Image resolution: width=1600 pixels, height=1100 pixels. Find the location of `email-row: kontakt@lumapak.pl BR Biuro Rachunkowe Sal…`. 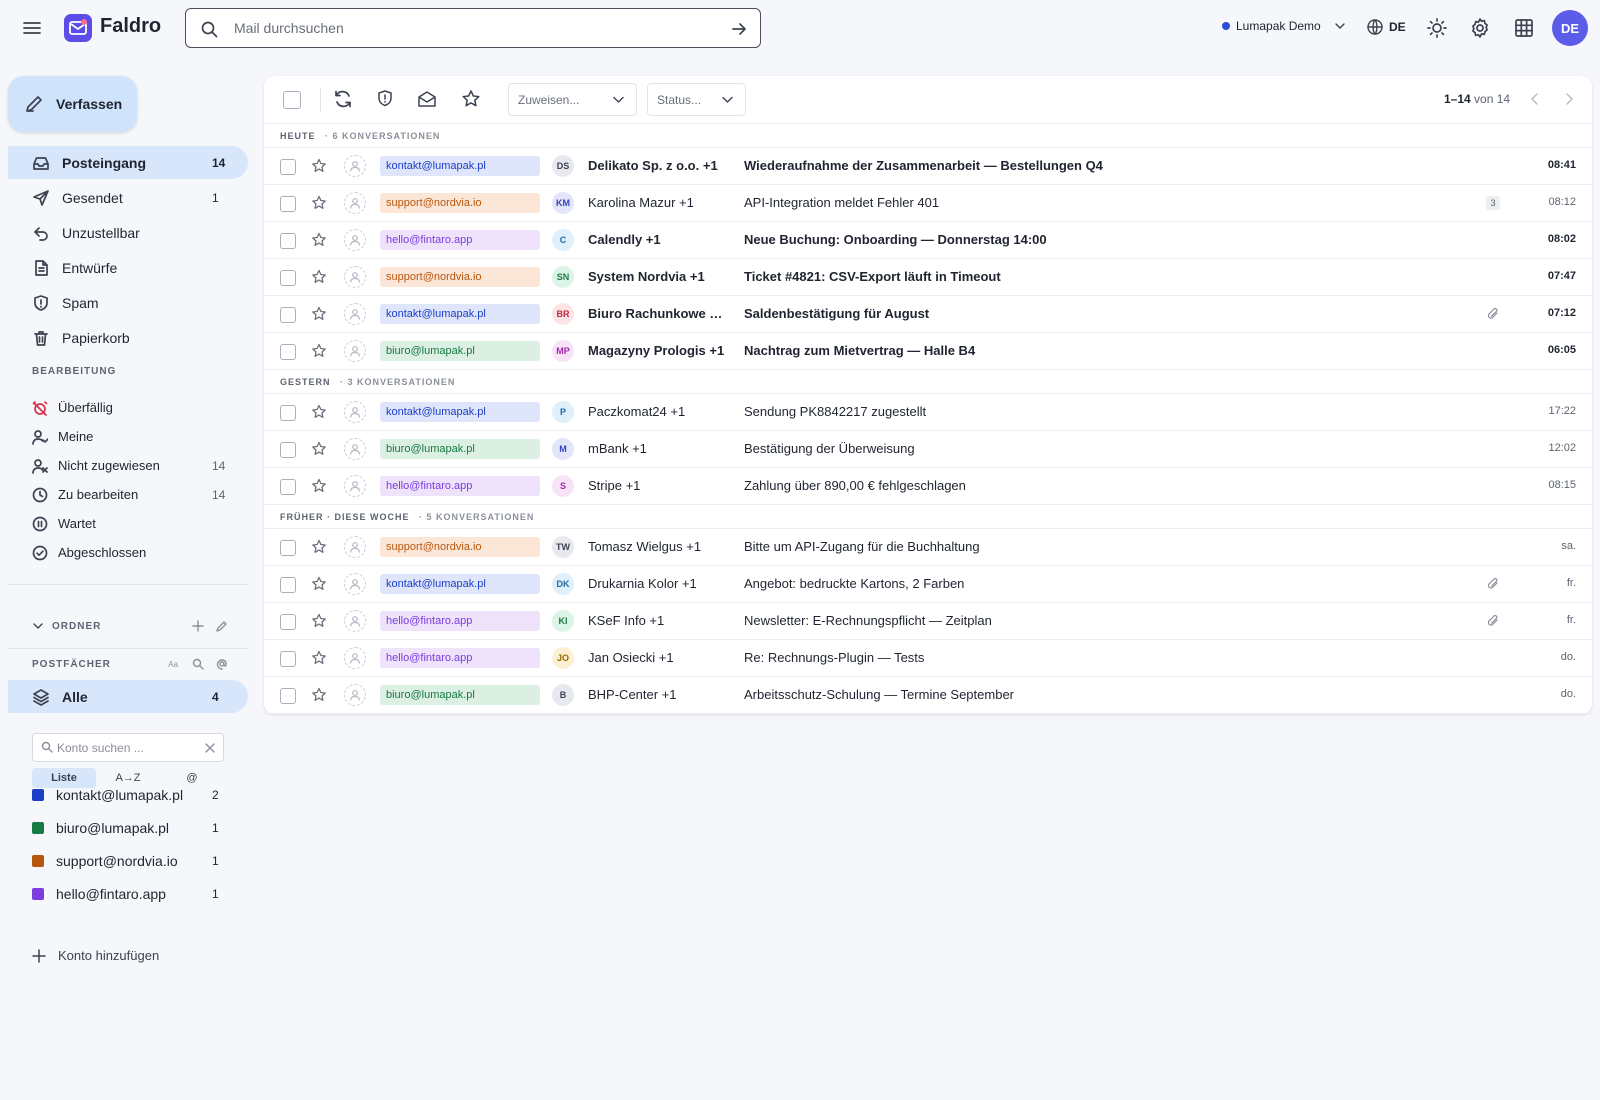

email-row: kontakt@lumapak.pl BR Biuro Rachunkowe Sal… is located at coordinates (928, 314).